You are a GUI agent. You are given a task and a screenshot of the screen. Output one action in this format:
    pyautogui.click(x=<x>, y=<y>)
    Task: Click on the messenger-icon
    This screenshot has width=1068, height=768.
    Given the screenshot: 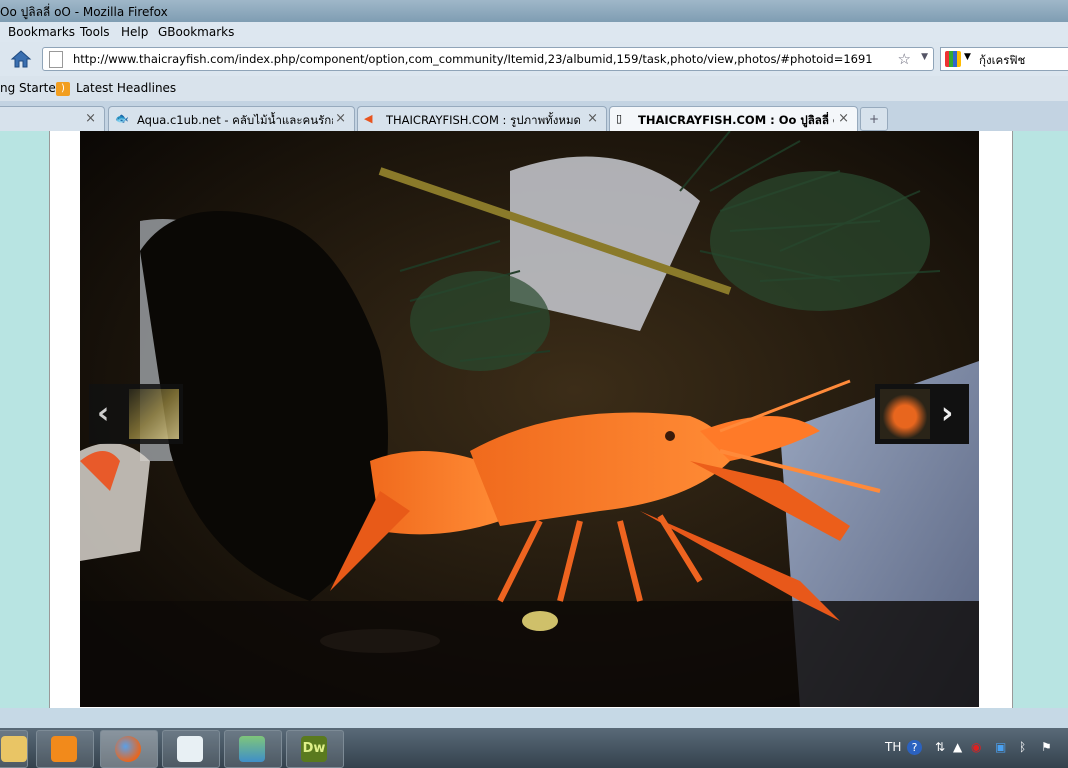 What is the action you would take?
    pyautogui.click(x=252, y=749)
    